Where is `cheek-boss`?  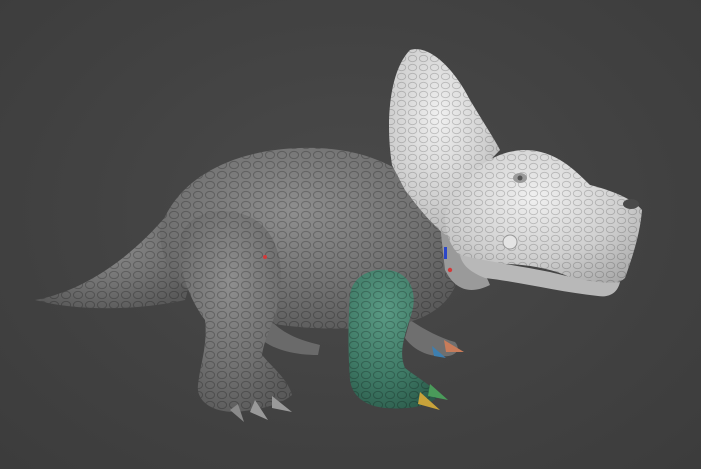
cheek-boss is located at coordinates (510, 242).